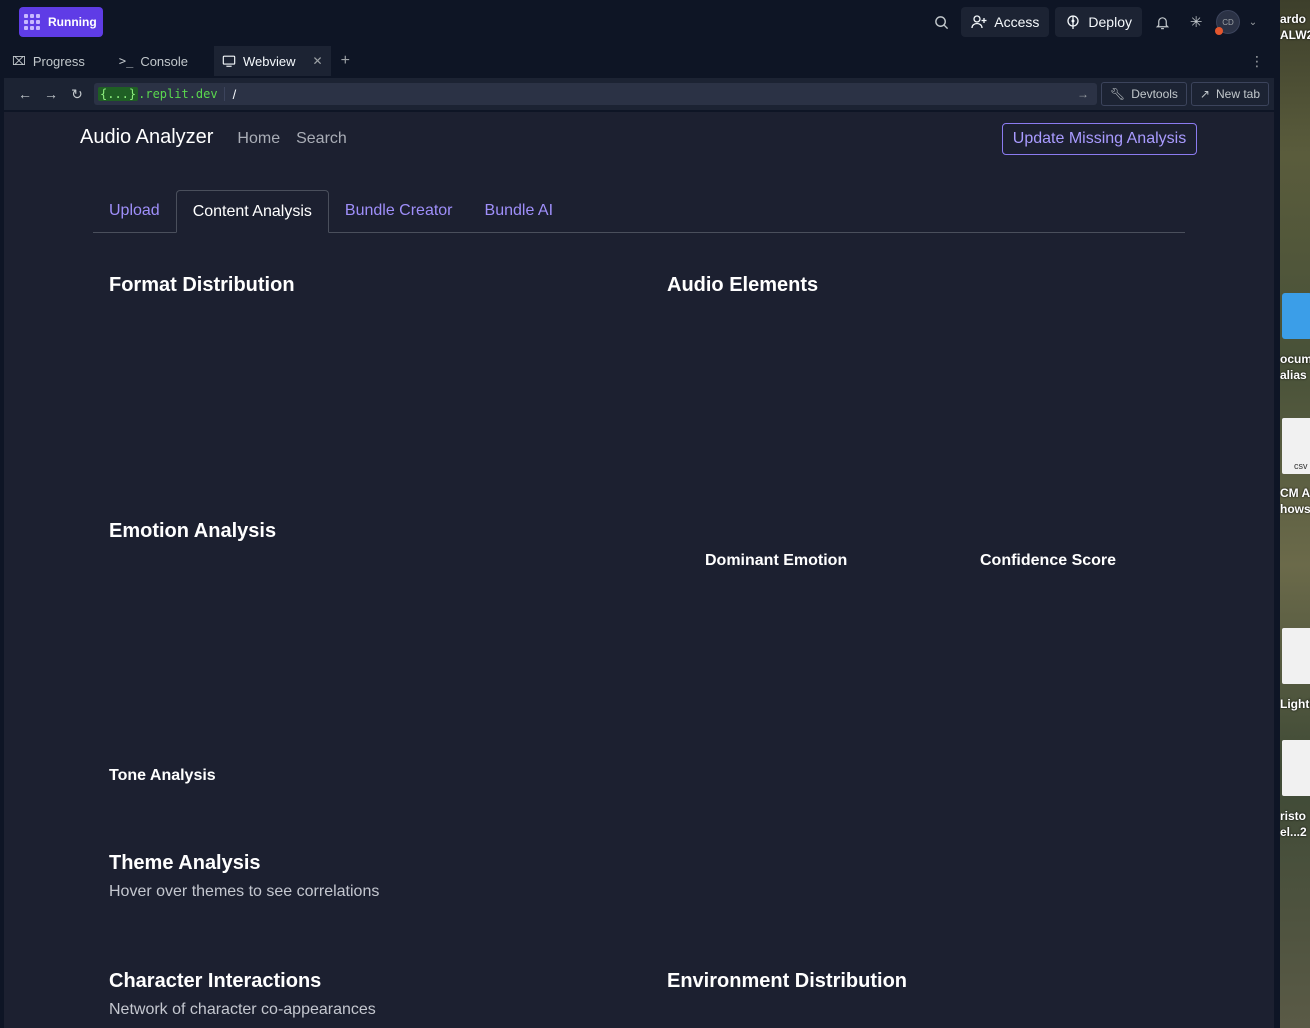 The image size is (1310, 1028). I want to click on nav-search-link: Search, so click(321, 139).